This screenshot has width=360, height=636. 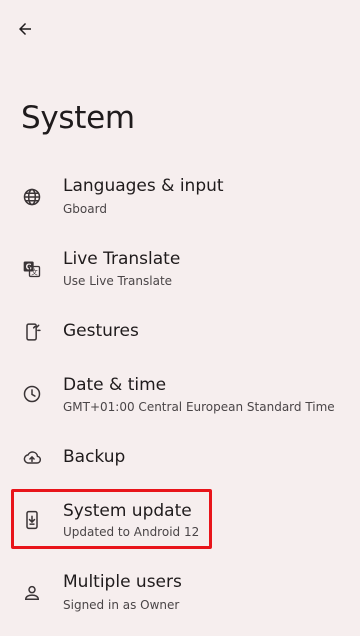 What do you see at coordinates (115, 385) in the screenshot?
I see `item-title: Date & time` at bounding box center [115, 385].